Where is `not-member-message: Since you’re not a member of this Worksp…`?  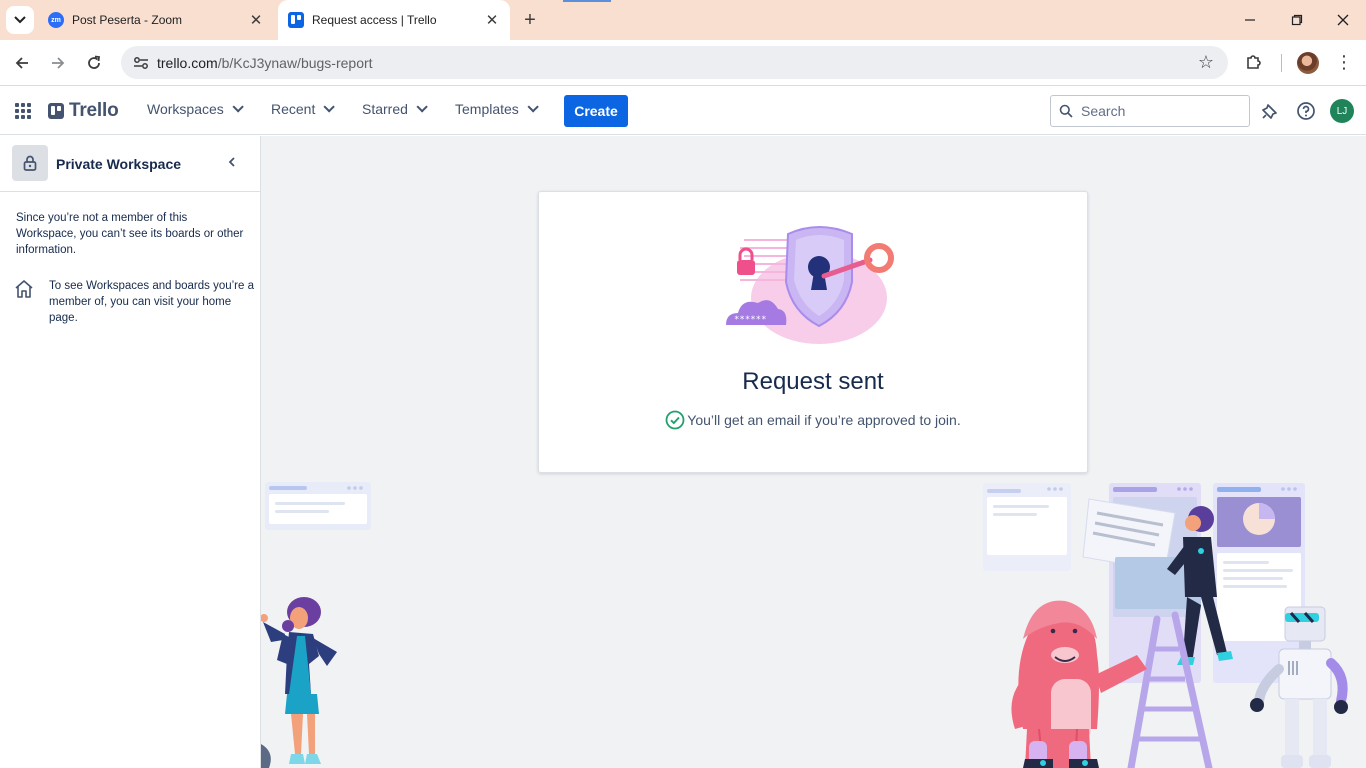 not-member-message: Since you’re not a member of this Worksp… is located at coordinates (130, 234).